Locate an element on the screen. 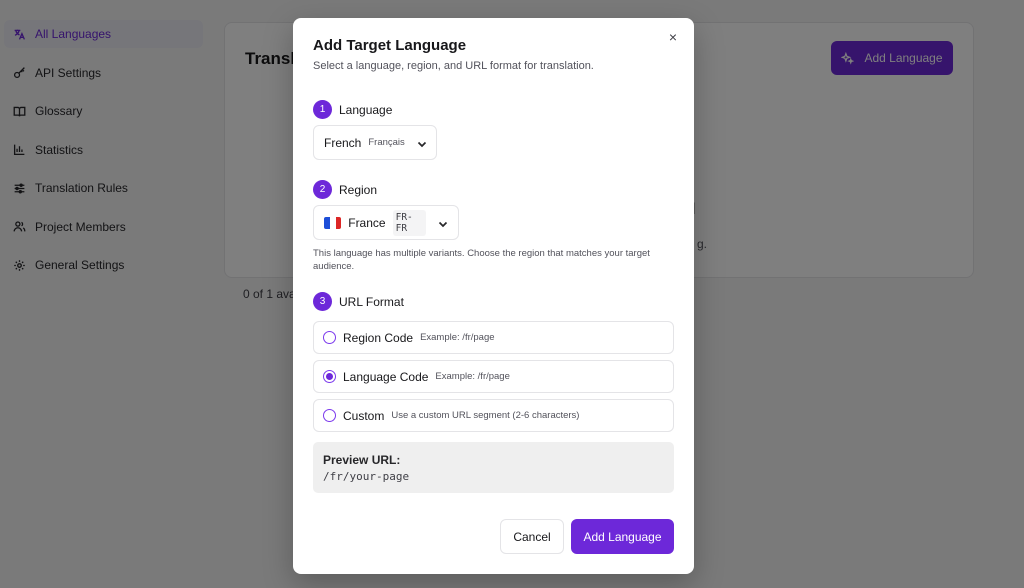 The width and height of the screenshot is (1024, 588). region-name: France is located at coordinates (367, 222).